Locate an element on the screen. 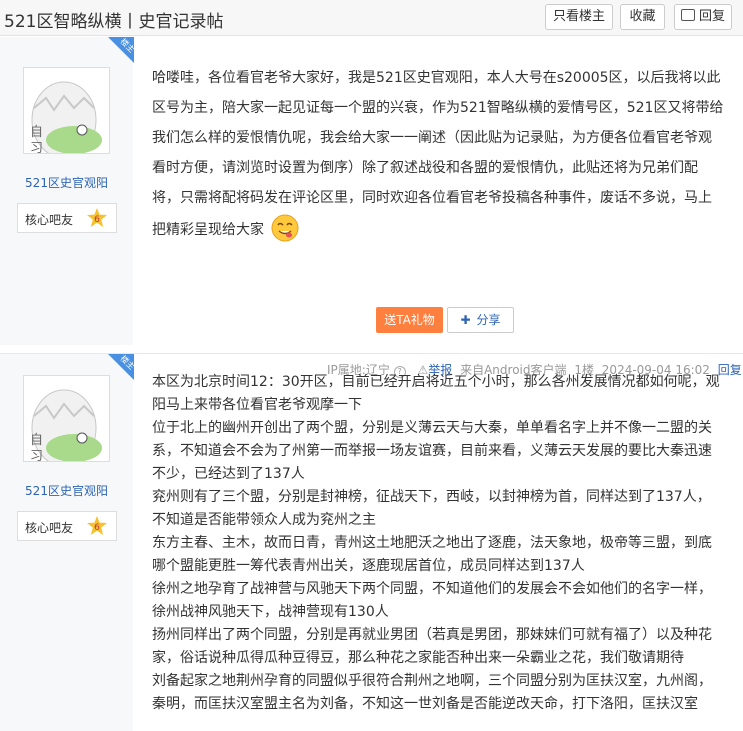  reply-button: 回复 is located at coordinates (703, 17).